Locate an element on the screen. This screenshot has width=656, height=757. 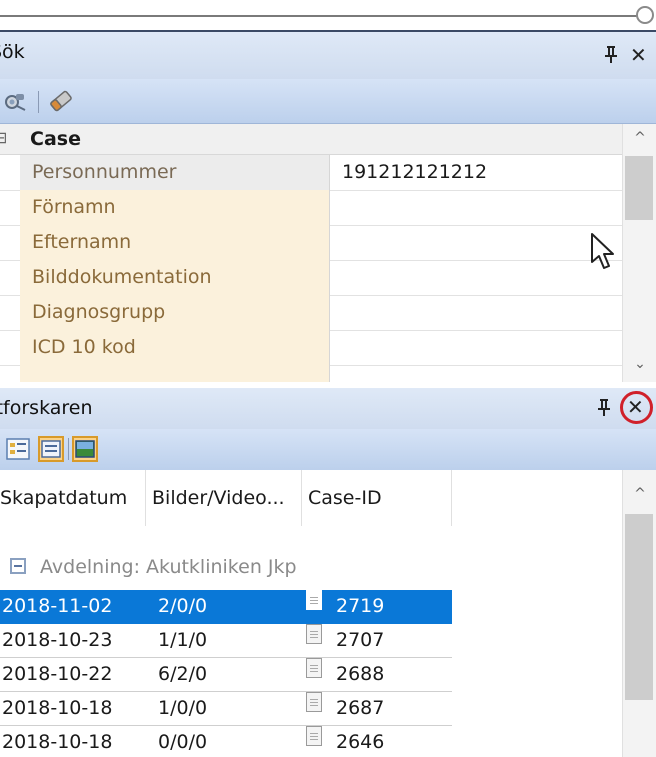
row-date: 2018-10-22 is located at coordinates (57, 674).